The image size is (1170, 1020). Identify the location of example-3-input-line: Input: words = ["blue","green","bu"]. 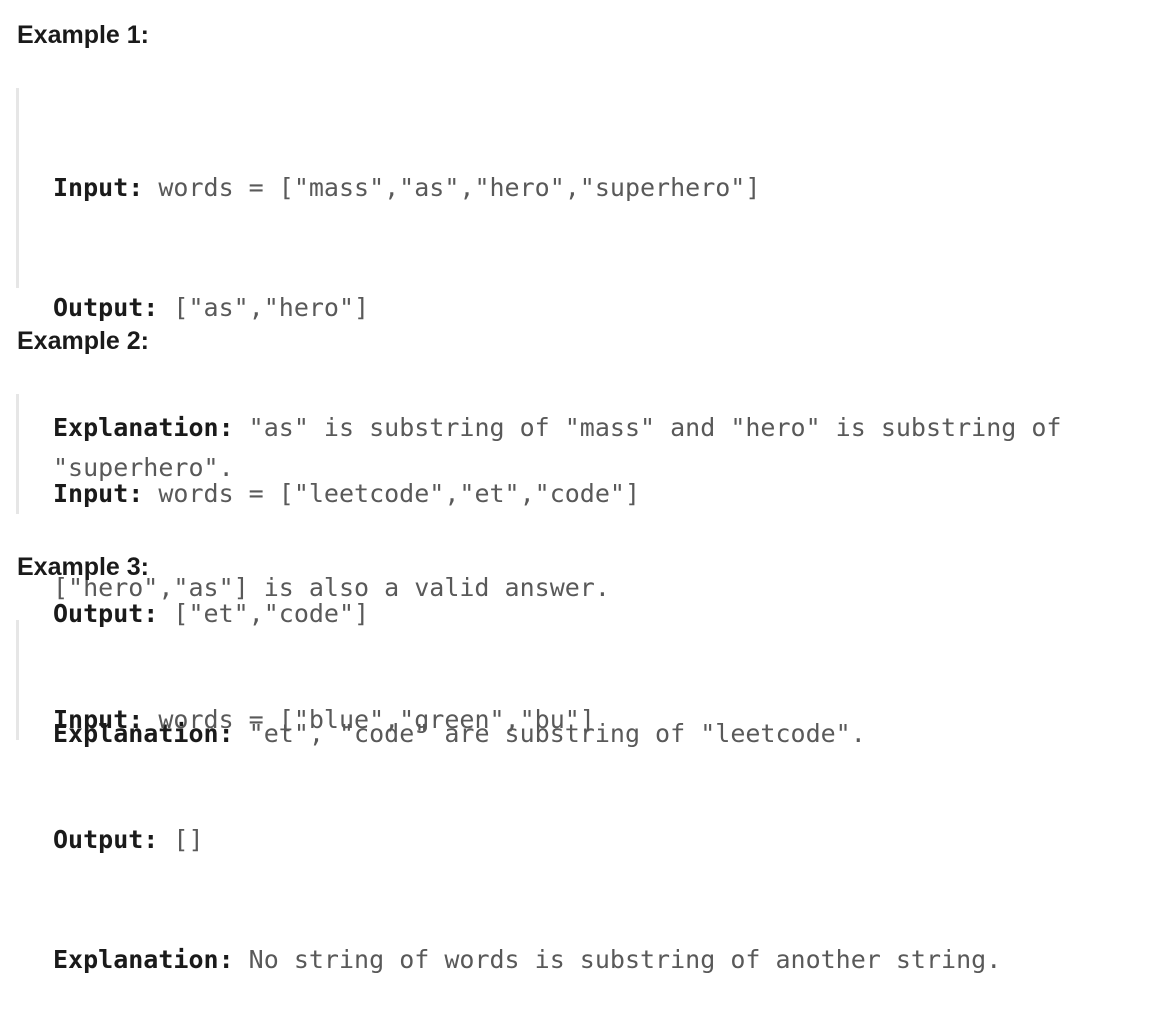
(604, 720).